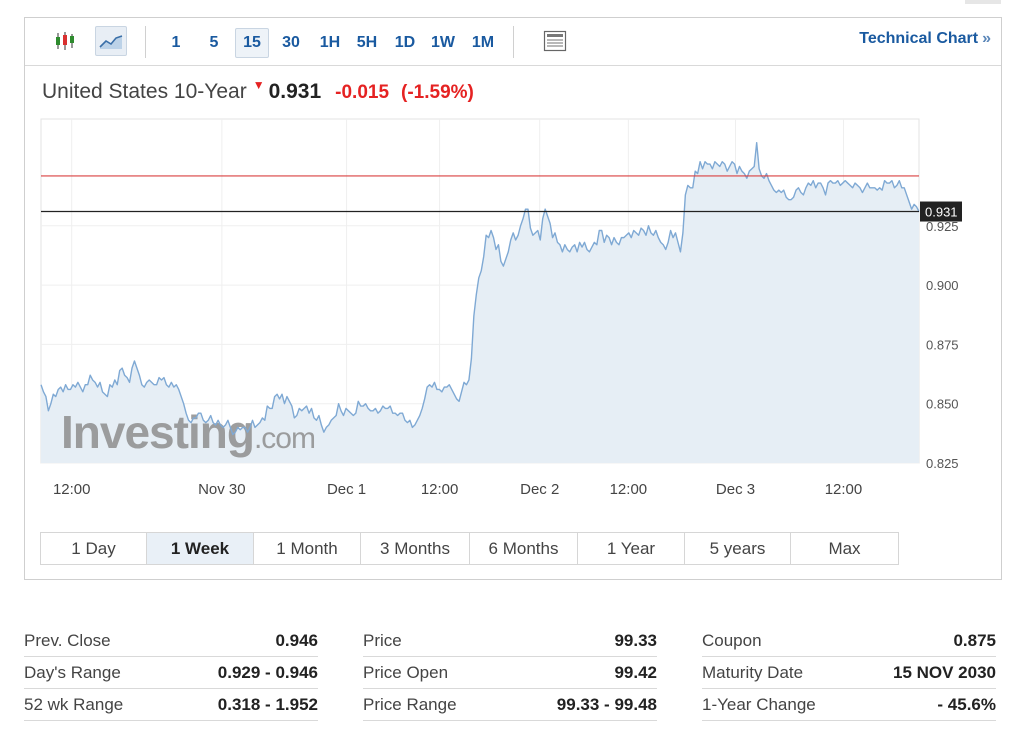  Describe the element at coordinates (606, 704) in the screenshot. I see `stat-value: 99.33 - 99.48` at that location.